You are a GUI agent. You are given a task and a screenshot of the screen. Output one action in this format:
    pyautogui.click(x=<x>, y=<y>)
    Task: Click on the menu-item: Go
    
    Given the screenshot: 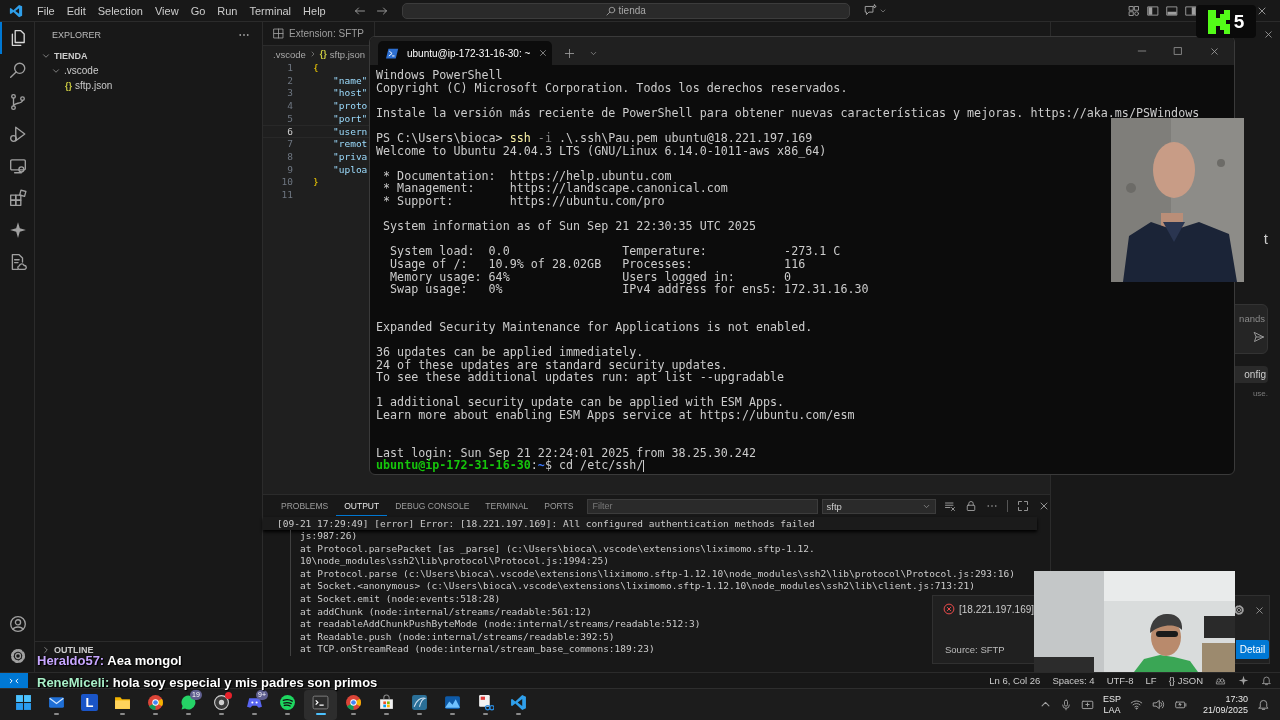 What is the action you would take?
    pyautogui.click(x=198, y=10)
    